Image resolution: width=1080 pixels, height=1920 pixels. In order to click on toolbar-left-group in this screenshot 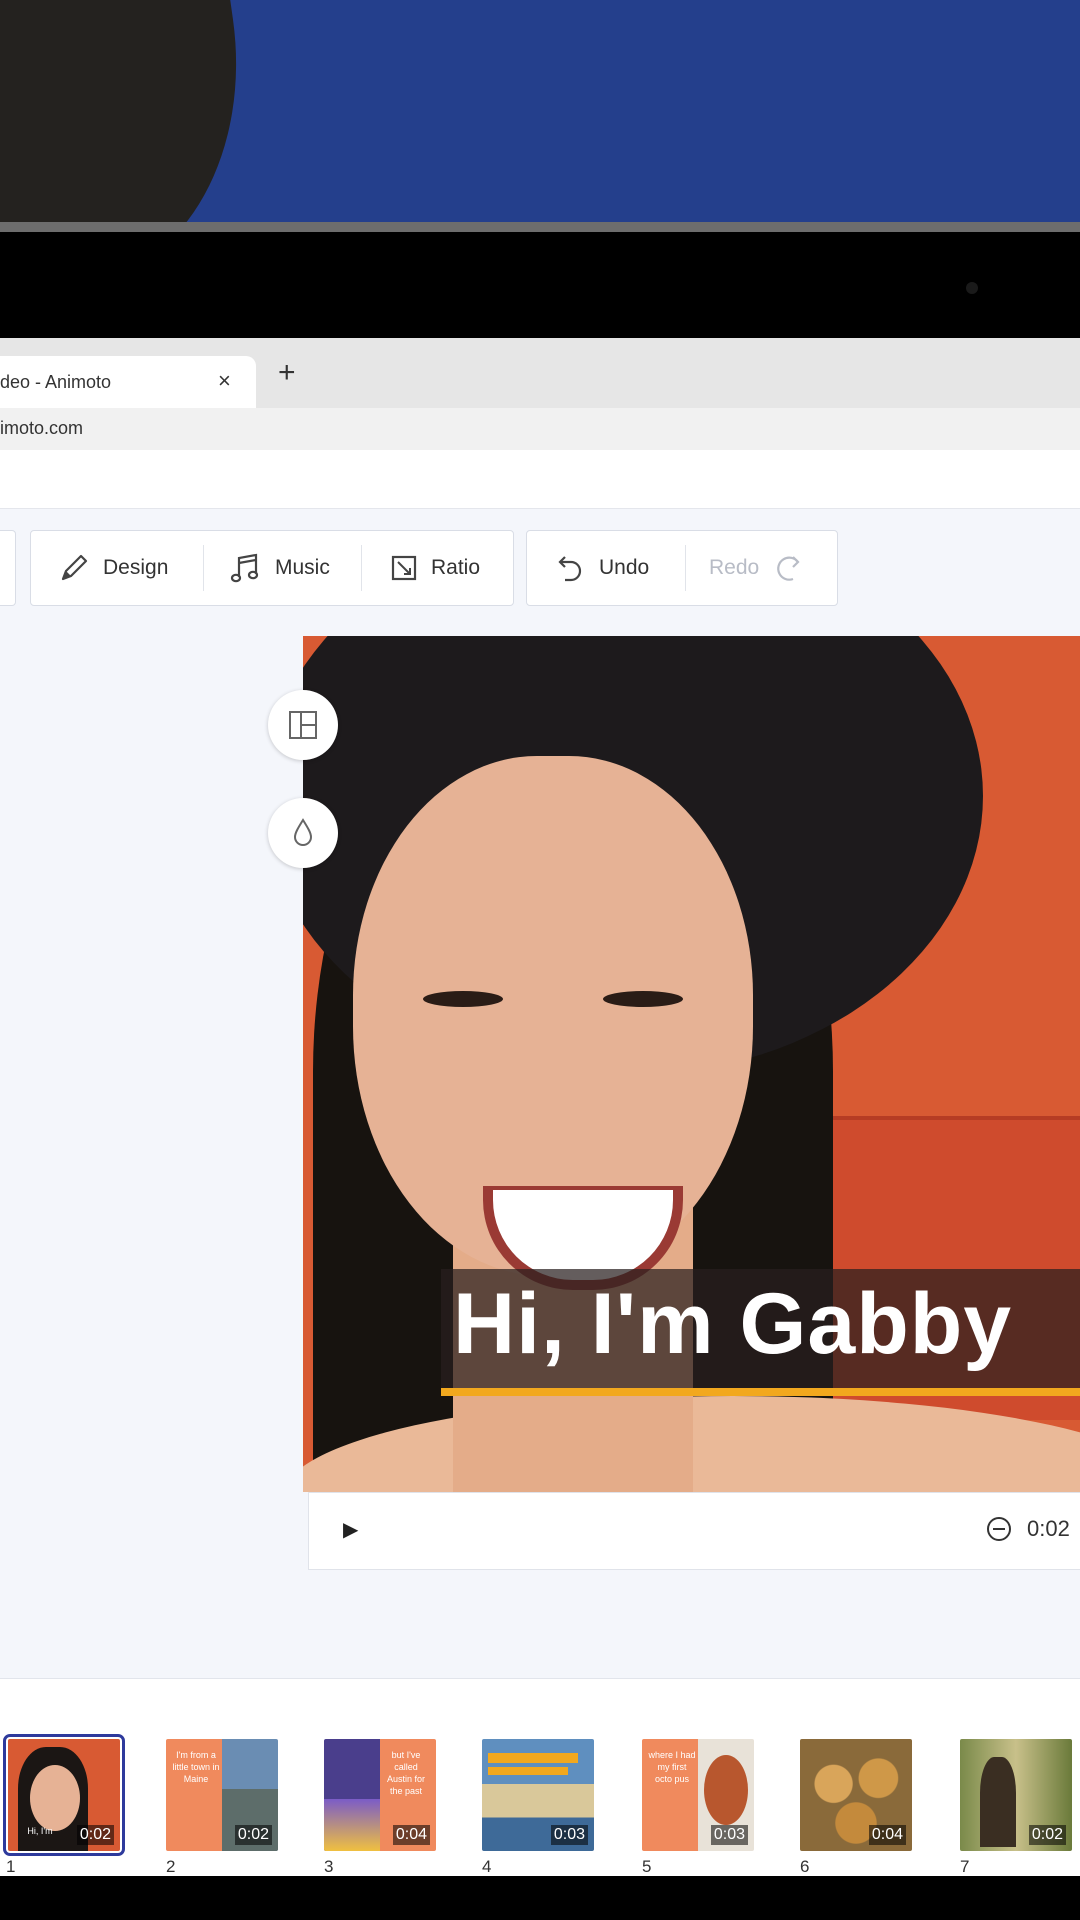, I will do `click(8, 568)`.